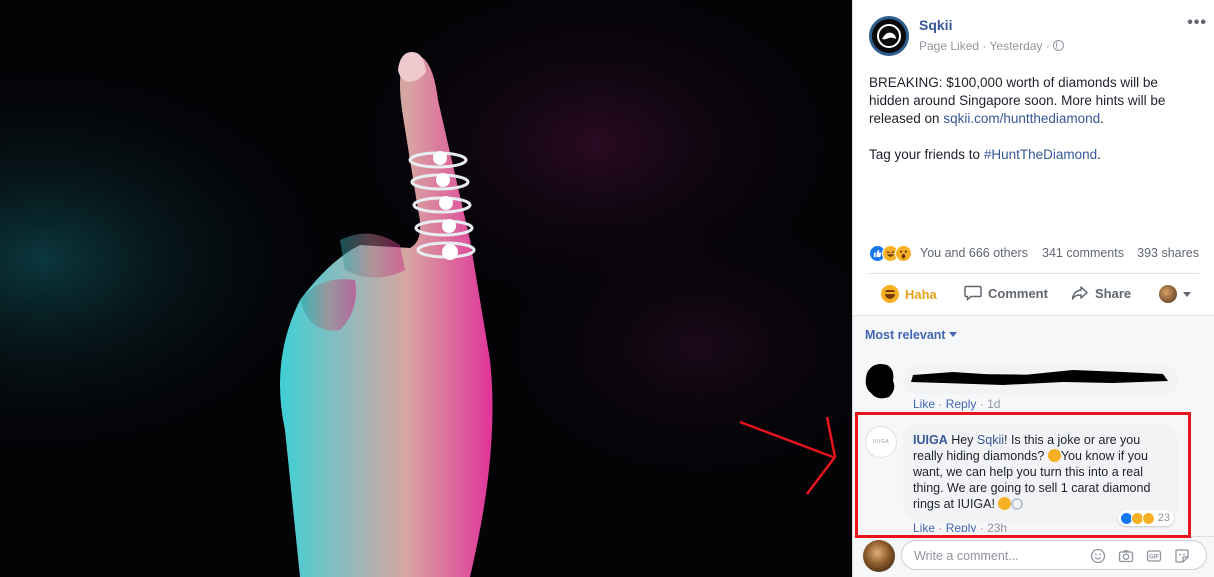 The image size is (1214, 577). What do you see at coordinates (926, 154) in the screenshot?
I see `post-text-2: Tag your friends to` at bounding box center [926, 154].